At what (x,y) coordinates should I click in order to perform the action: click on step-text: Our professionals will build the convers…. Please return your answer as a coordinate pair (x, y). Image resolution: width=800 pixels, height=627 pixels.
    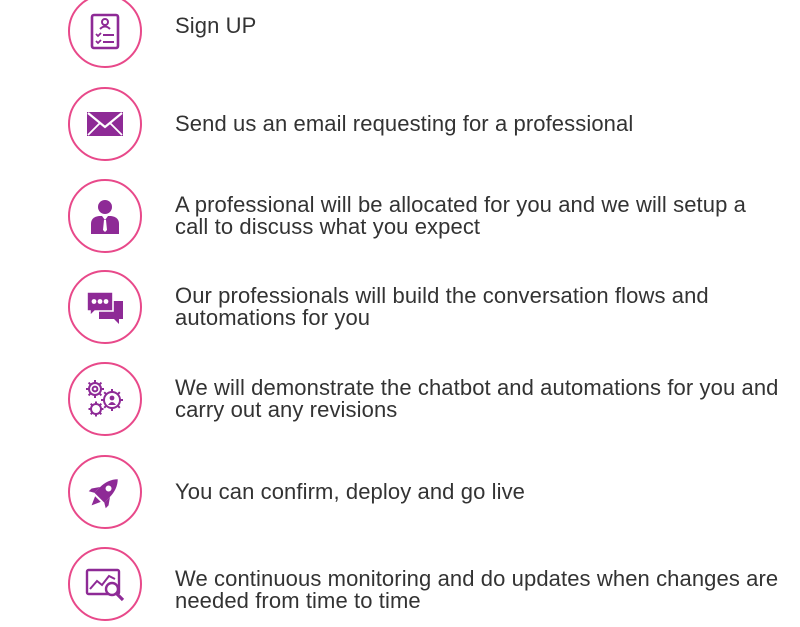
    Looking at the image, I should click on (442, 306).